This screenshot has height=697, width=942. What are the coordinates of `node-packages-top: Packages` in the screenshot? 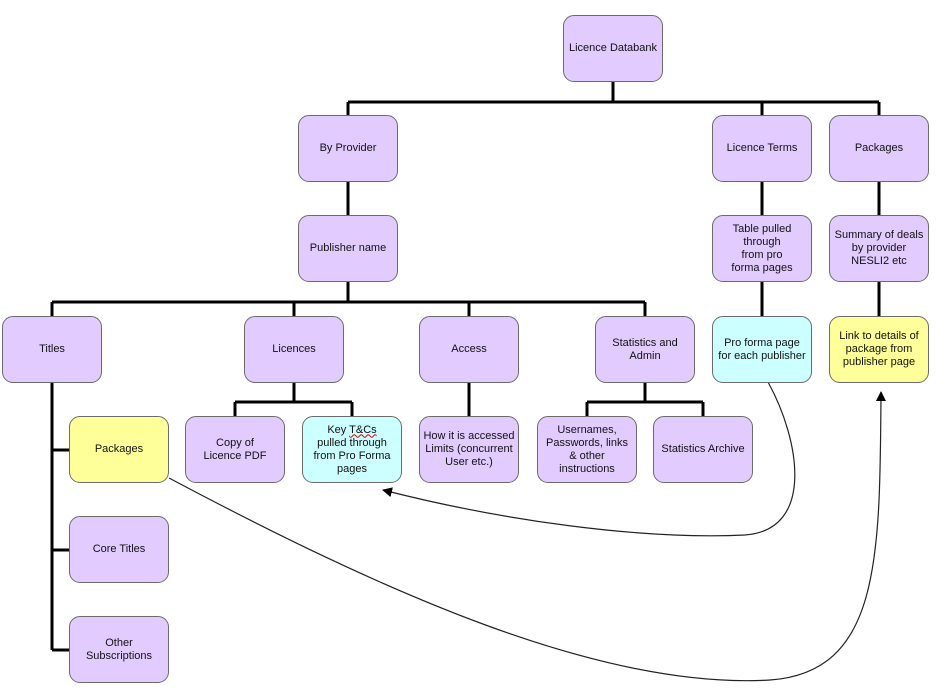 It's located at (879, 148).